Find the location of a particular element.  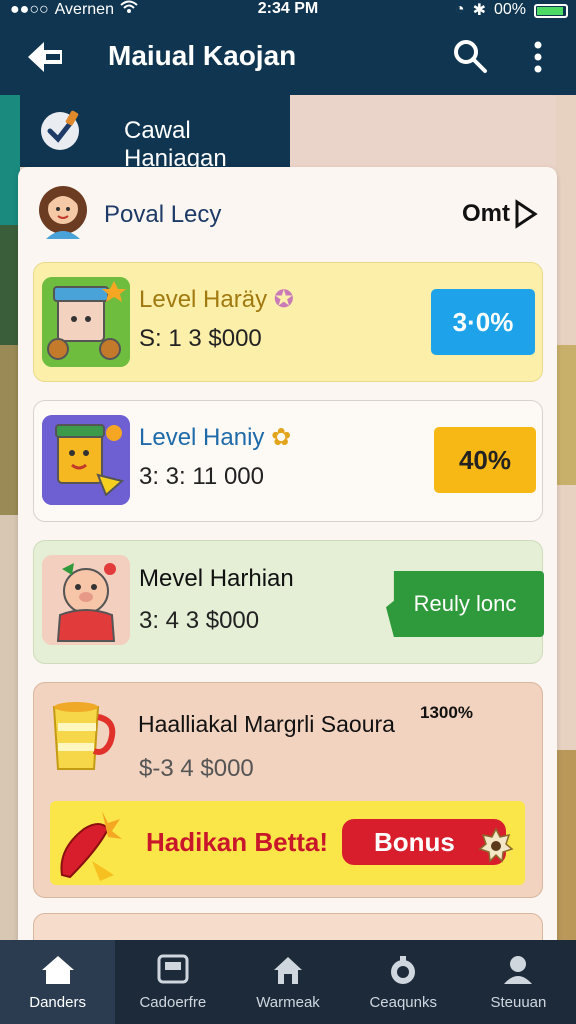

percent-badge: 3·0% is located at coordinates (483, 322).